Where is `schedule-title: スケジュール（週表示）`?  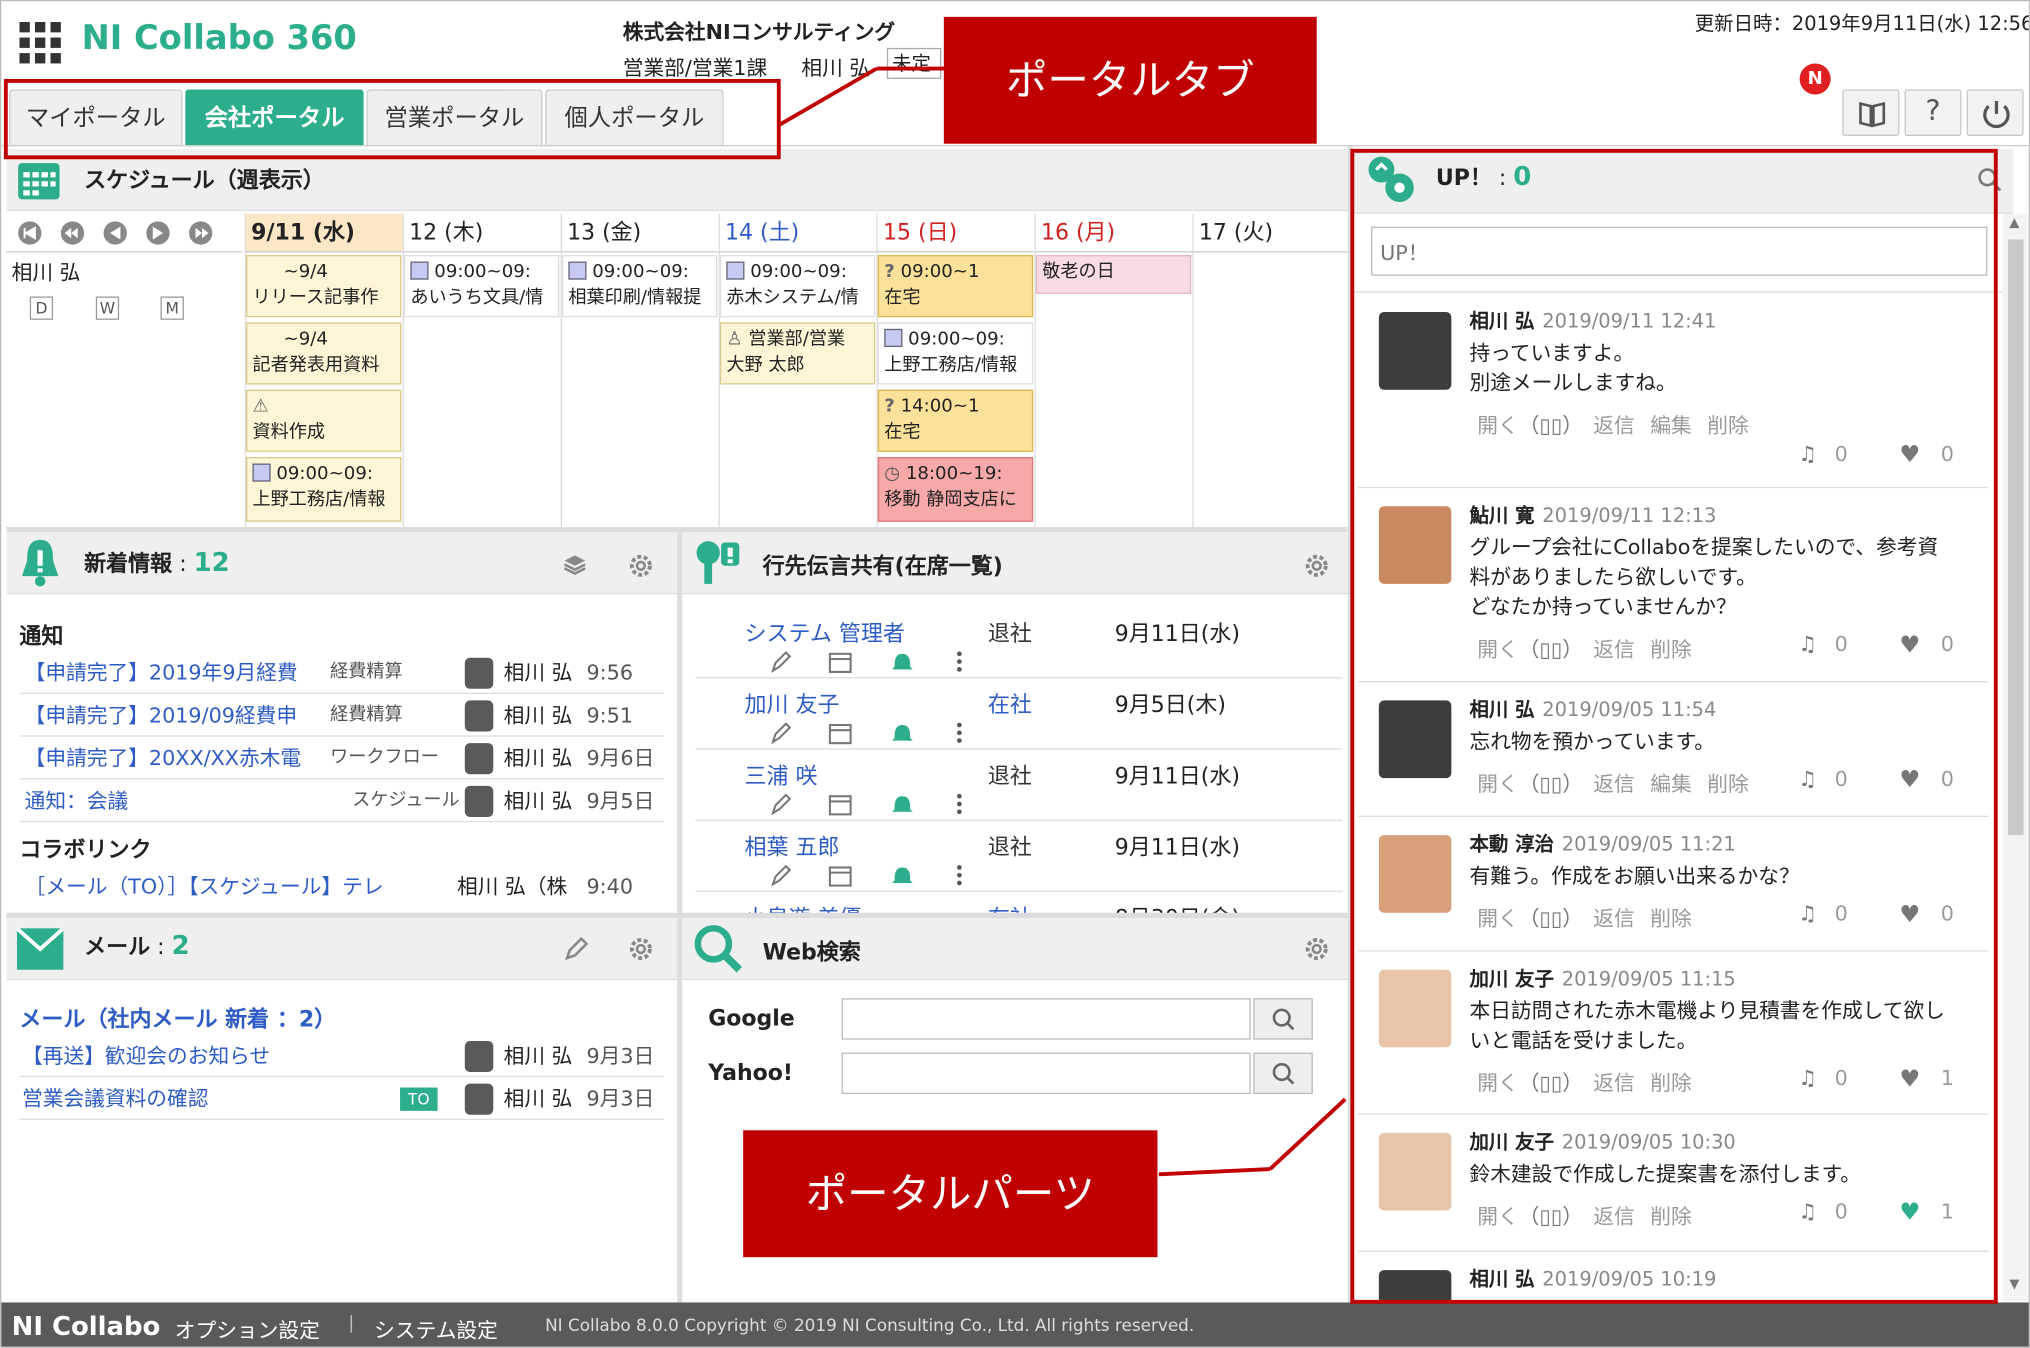
schedule-title: スケジュール（週表示） is located at coordinates (204, 181).